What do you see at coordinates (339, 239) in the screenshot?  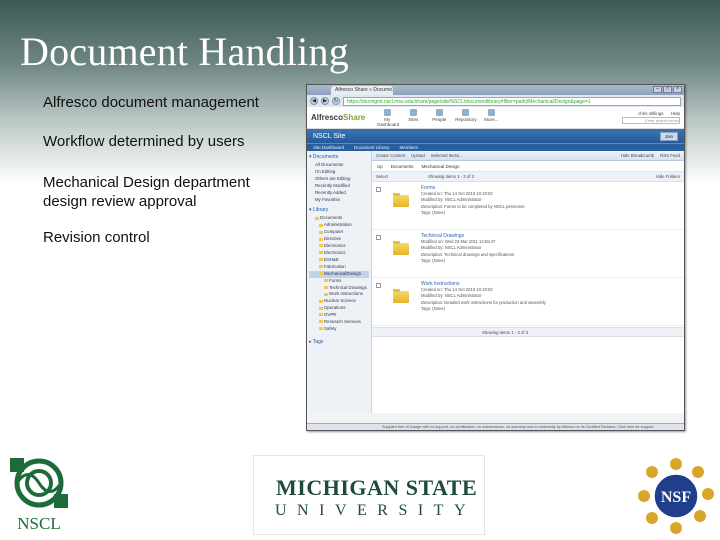 I see `folder-item: Directive` at bounding box center [339, 239].